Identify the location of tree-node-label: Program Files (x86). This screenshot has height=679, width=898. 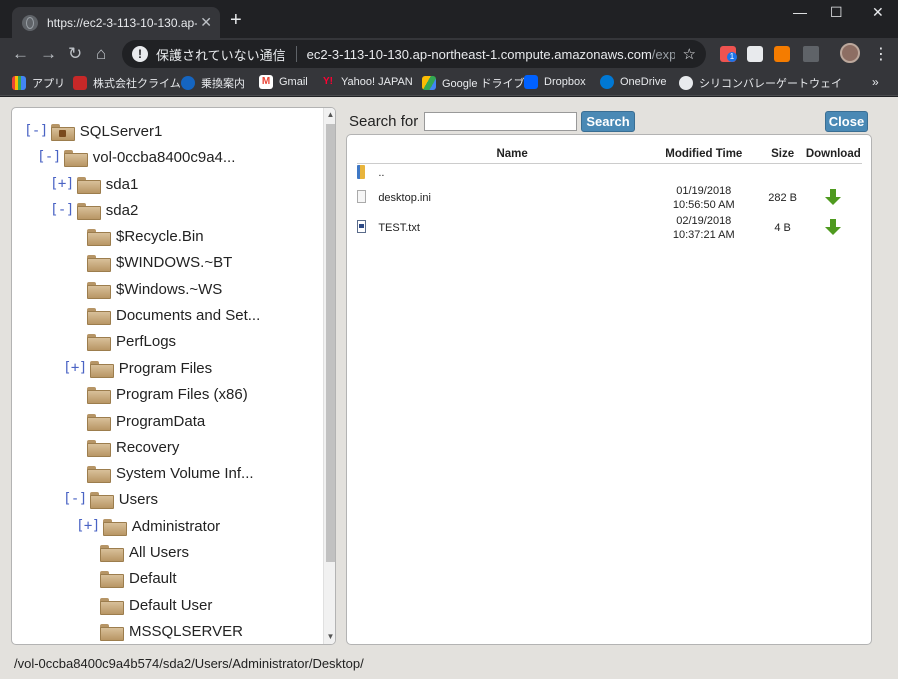
(182, 394).